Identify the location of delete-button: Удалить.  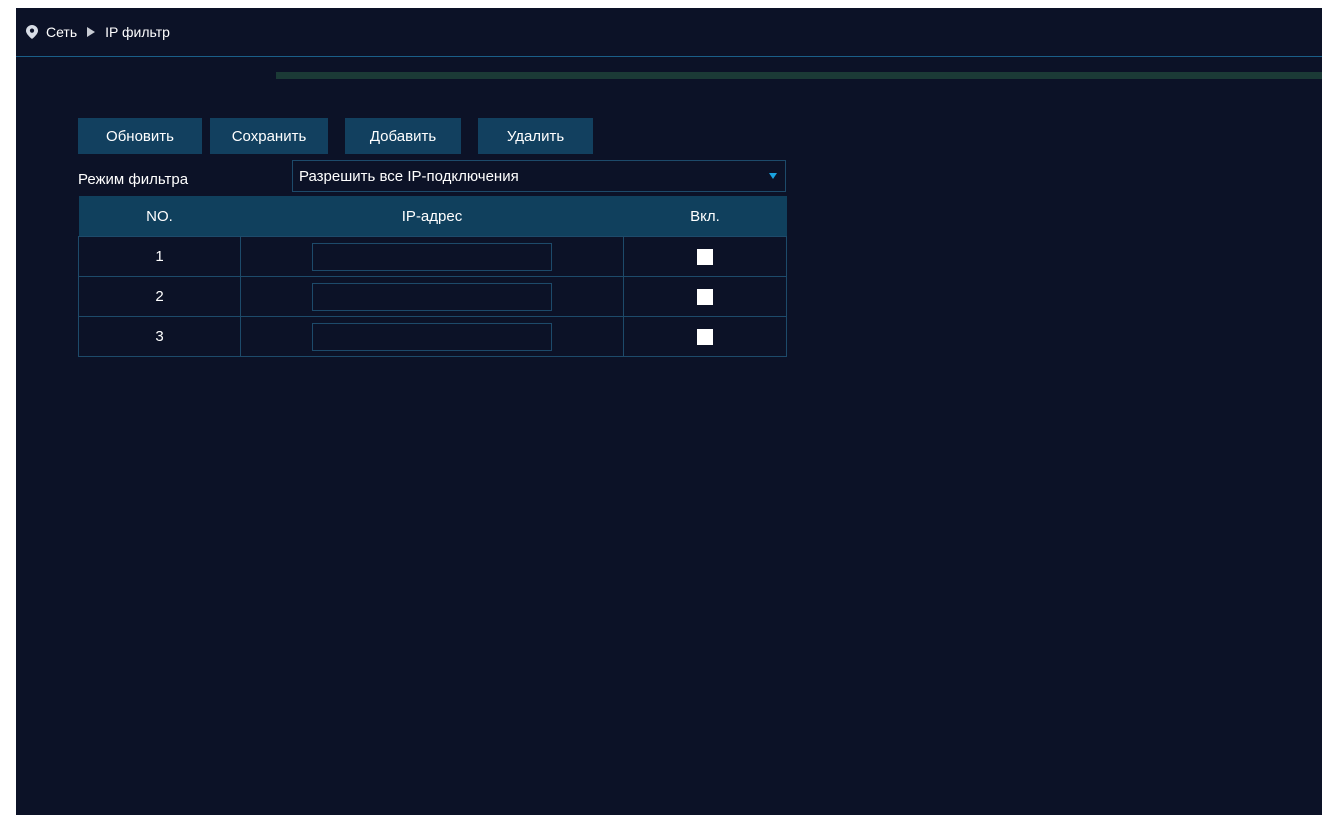
(535, 136).